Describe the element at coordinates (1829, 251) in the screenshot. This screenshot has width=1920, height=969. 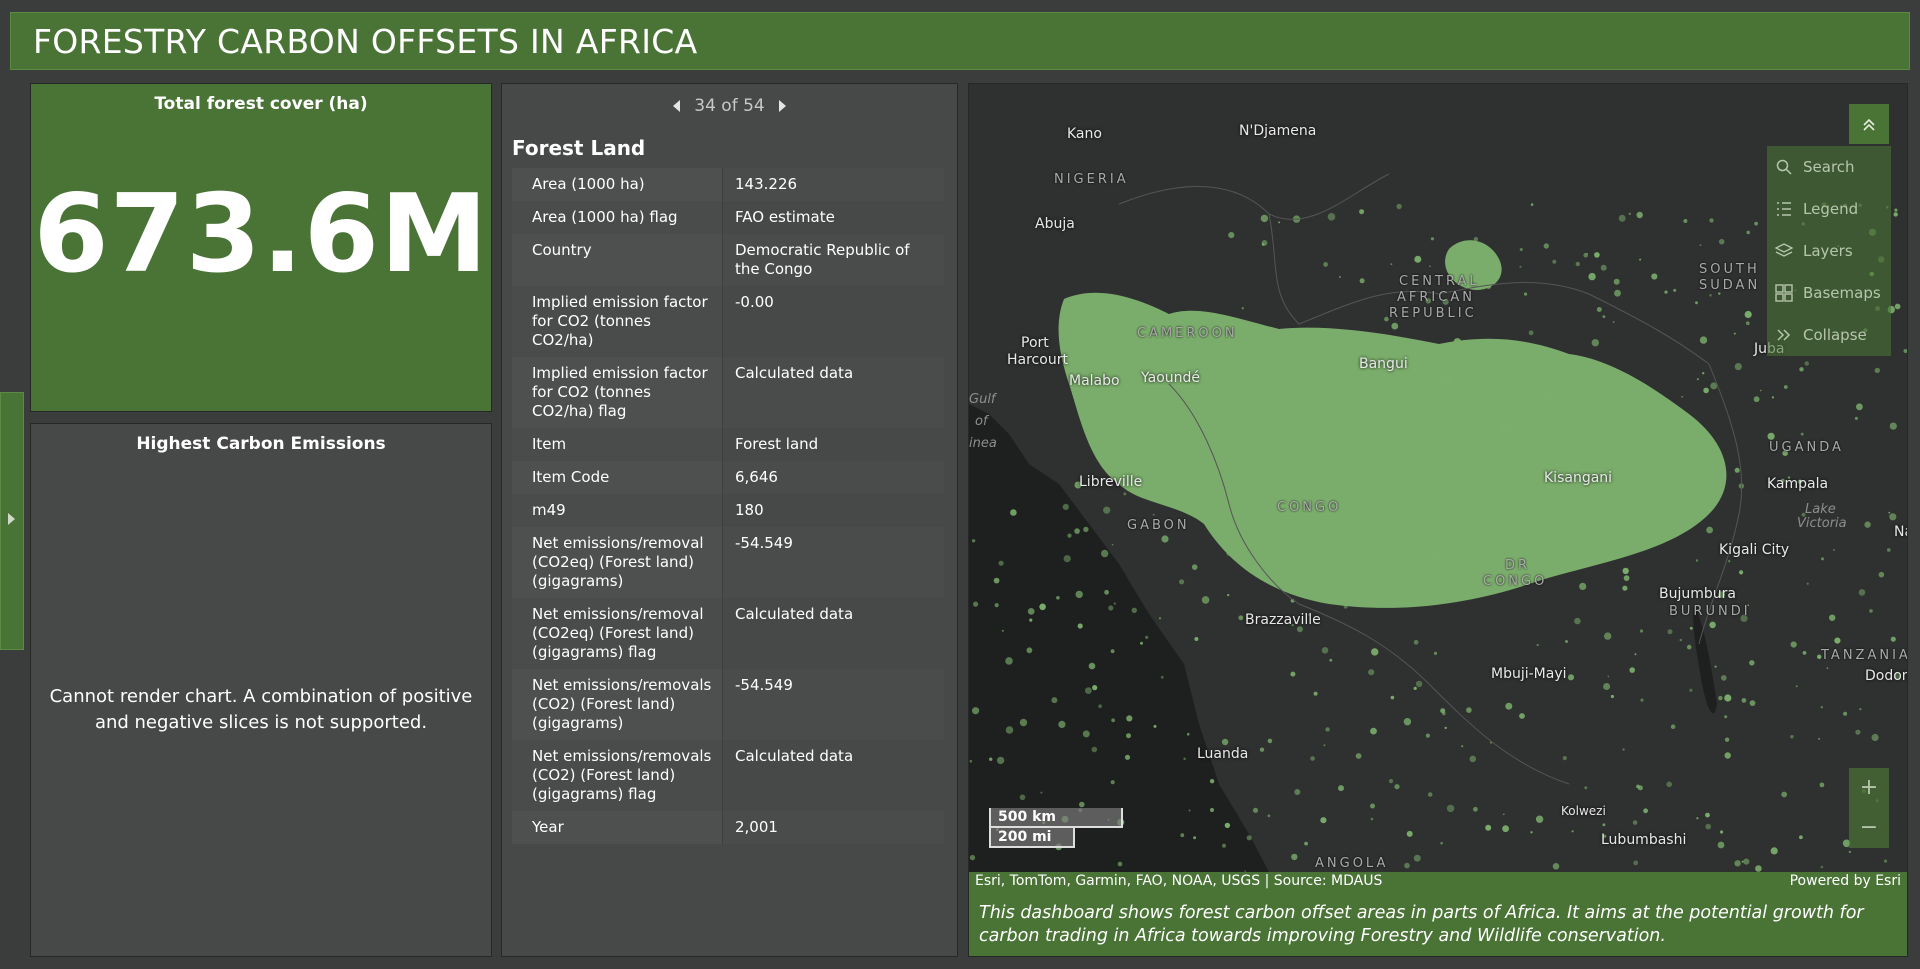
I see `layers-tool: Layers` at that location.